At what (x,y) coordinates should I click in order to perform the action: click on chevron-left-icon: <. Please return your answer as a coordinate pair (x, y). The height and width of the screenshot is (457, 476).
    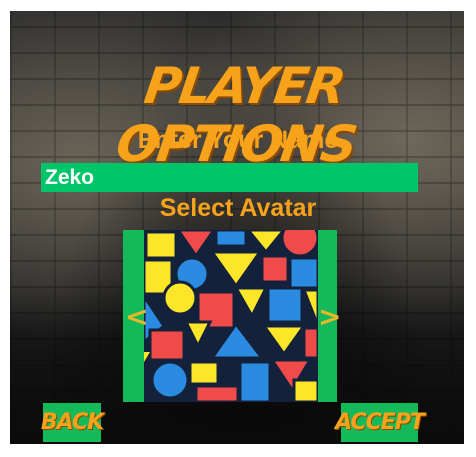
    Looking at the image, I should click on (136, 316).